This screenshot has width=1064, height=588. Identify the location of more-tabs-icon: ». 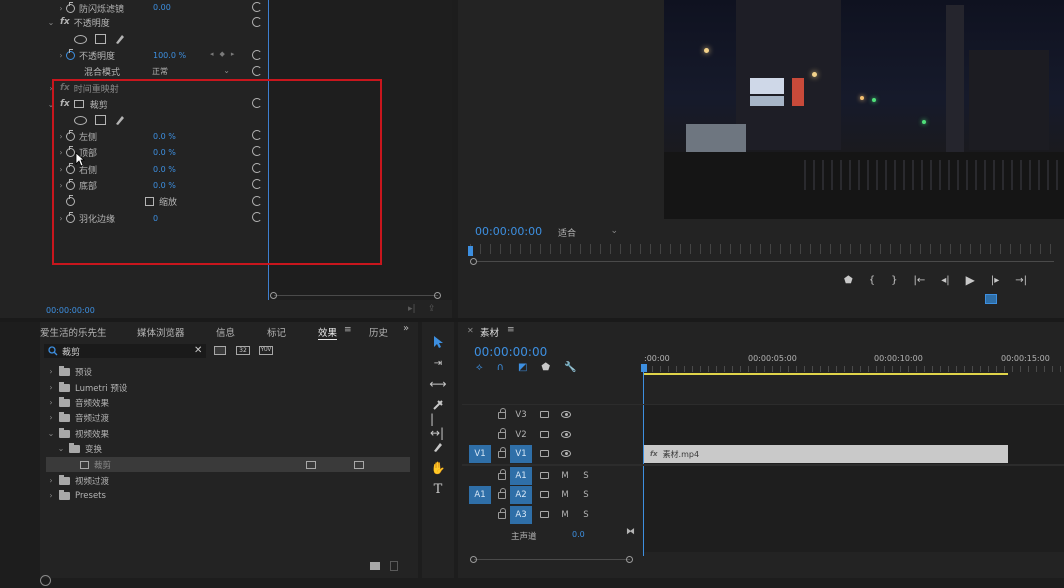
(406, 328).